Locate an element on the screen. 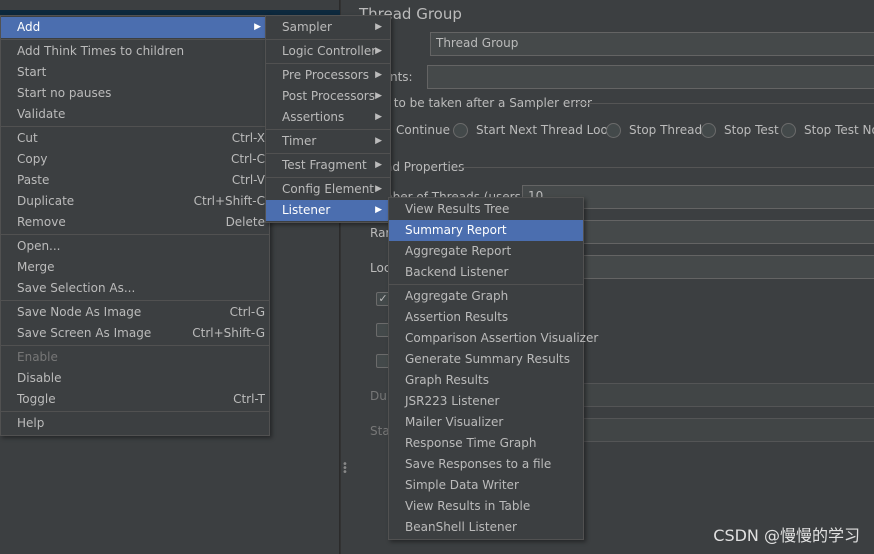 This screenshot has width=874, height=554. listener-submenu-item-simple-data-writer: Simple Data Writer is located at coordinates (486, 485).